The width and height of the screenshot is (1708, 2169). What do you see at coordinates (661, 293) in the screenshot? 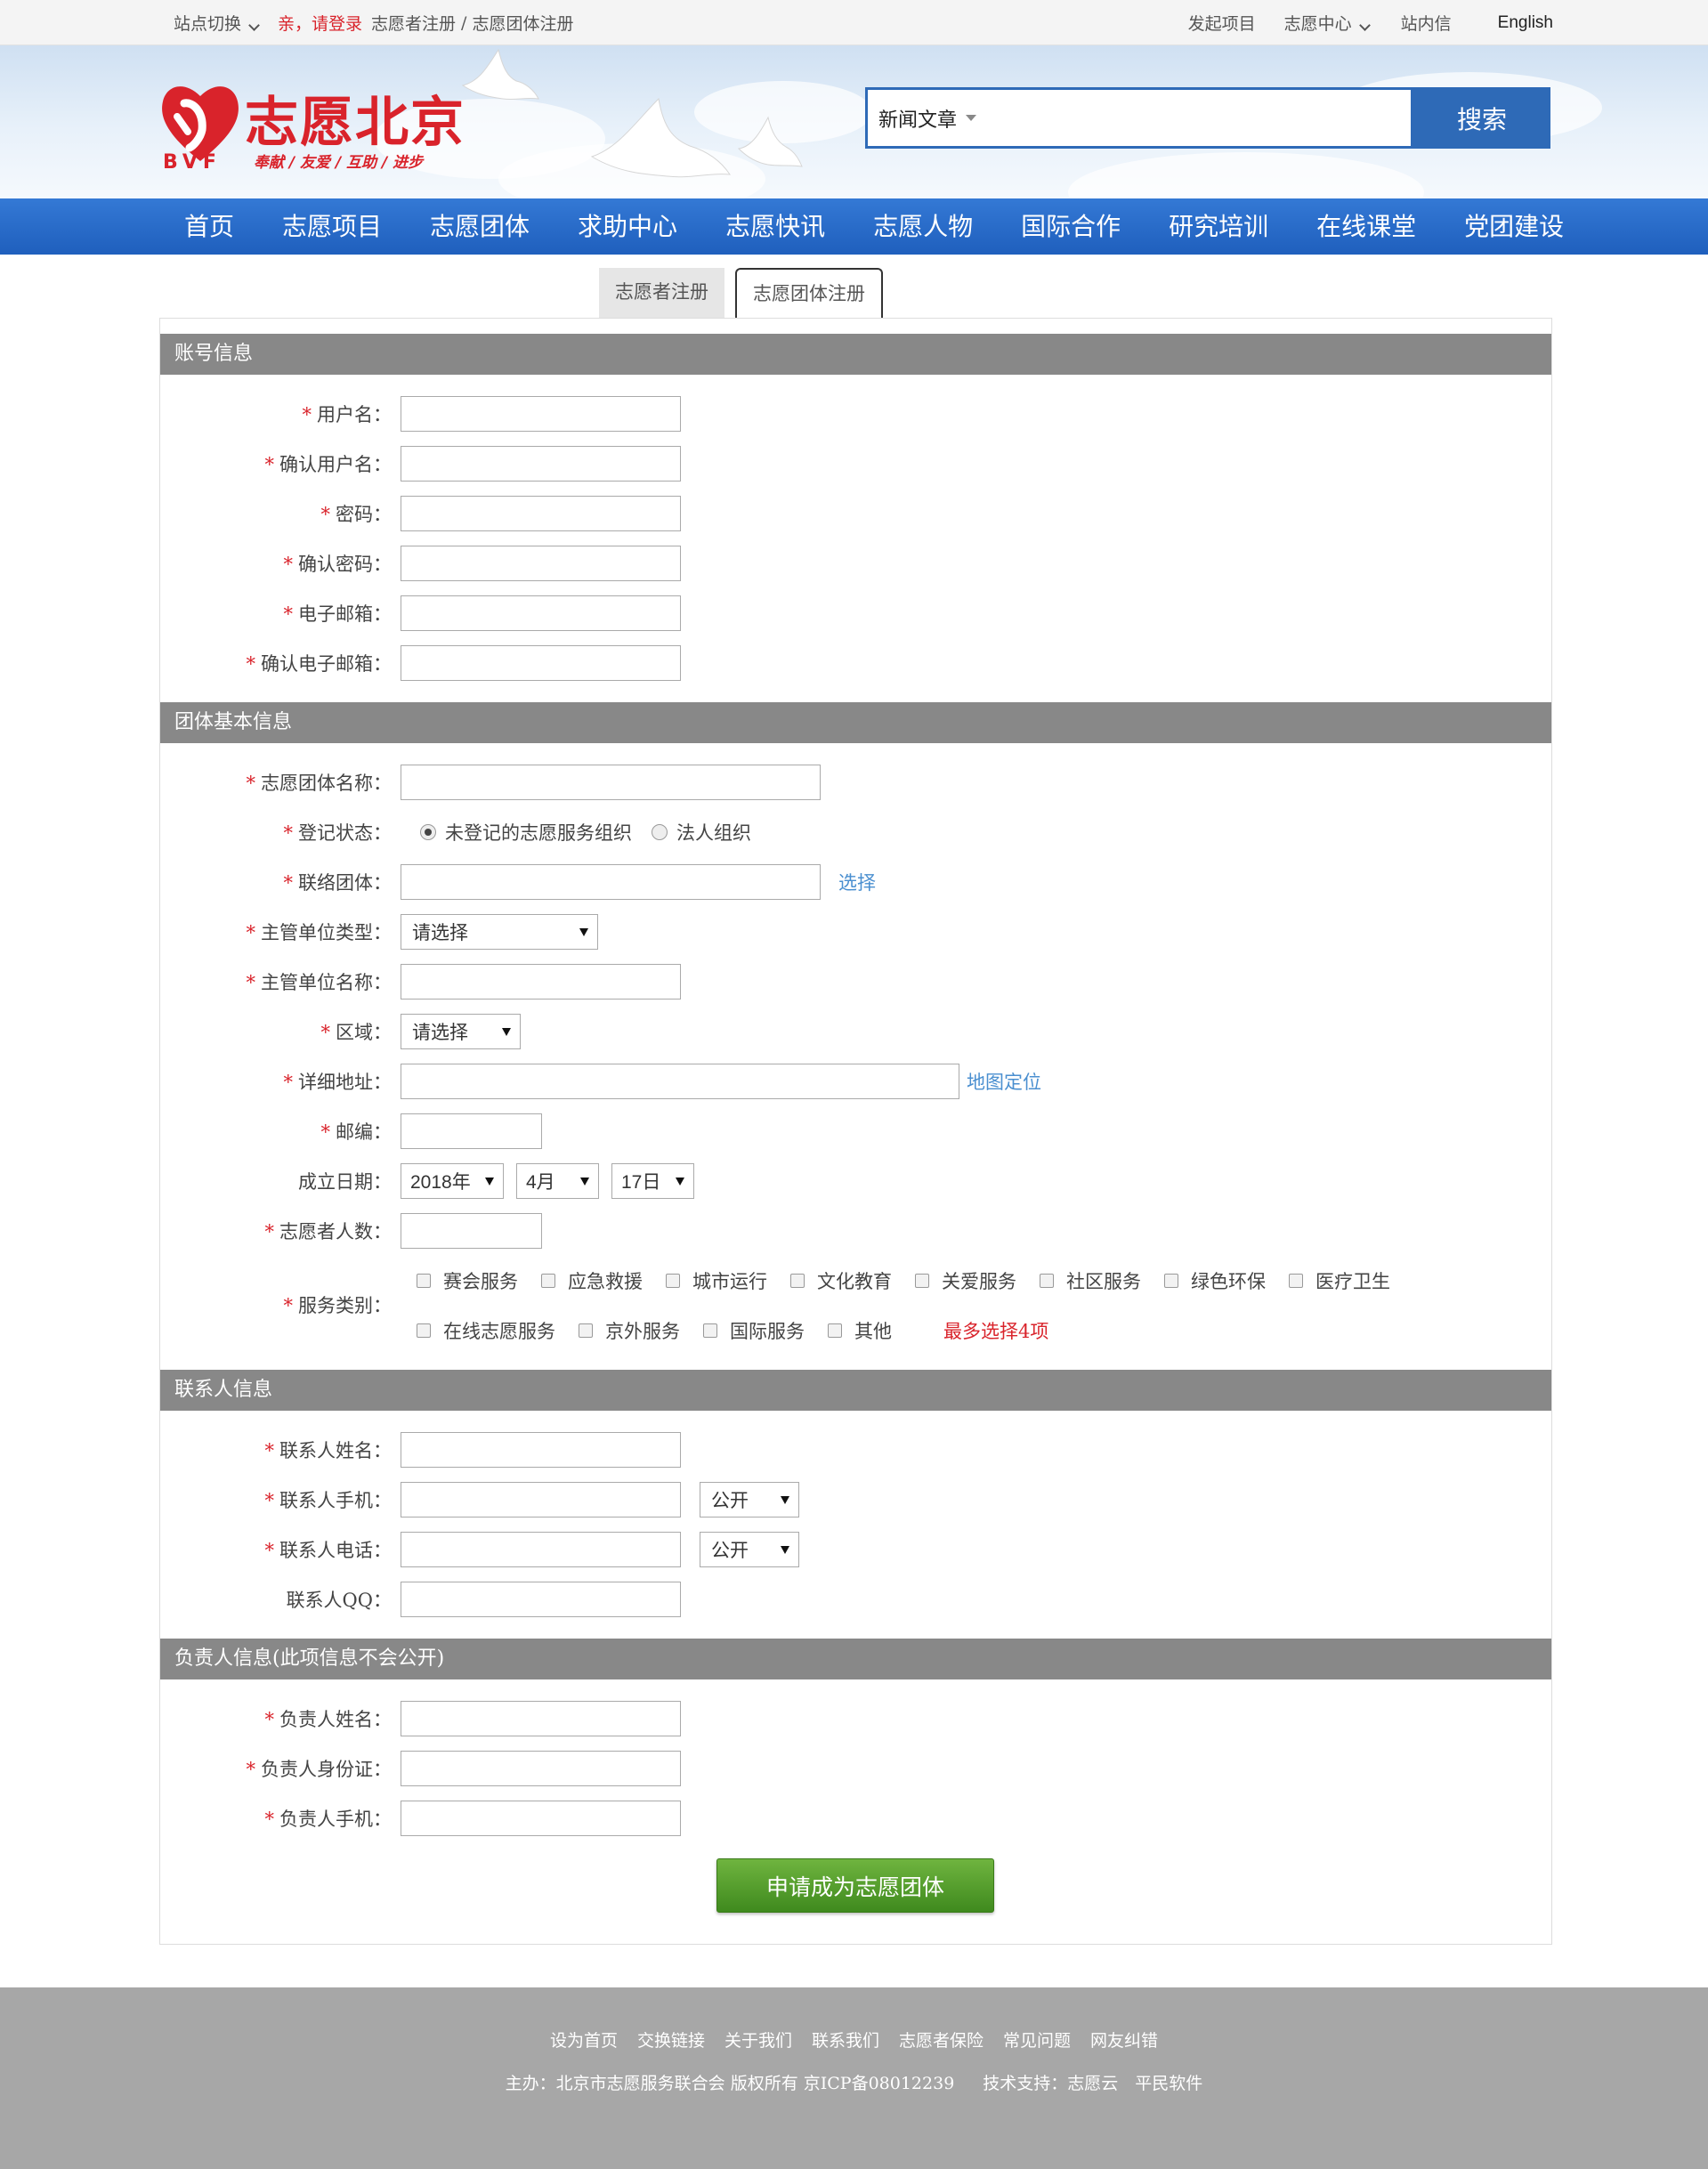
I see `tab-volunteer-register: 志愿者注册` at bounding box center [661, 293].